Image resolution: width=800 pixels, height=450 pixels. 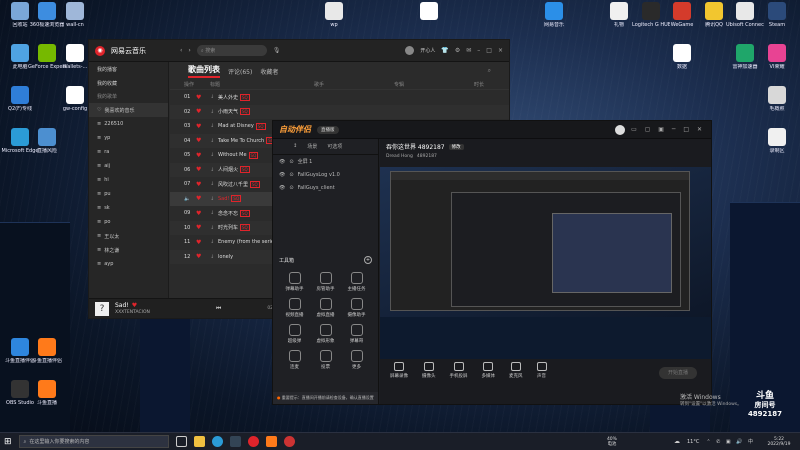 What do you see at coordinates (269, 71) in the screenshot?
I see `tab-collectors: 收藏者` at bounding box center [269, 71].